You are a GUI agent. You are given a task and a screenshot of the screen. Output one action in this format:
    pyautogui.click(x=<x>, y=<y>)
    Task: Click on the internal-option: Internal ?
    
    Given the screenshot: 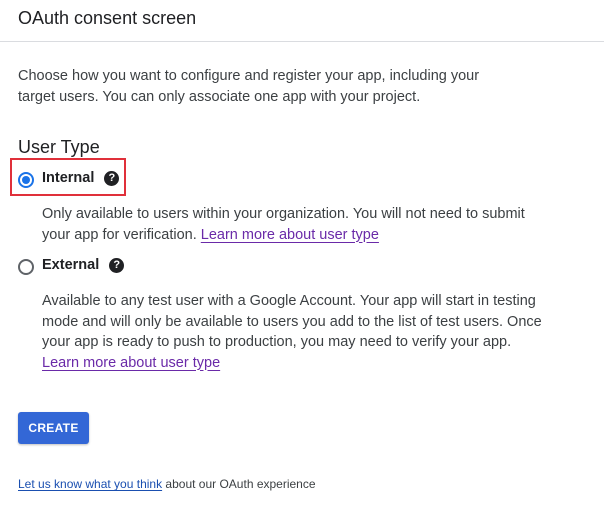 What is the action you would take?
    pyautogui.click(x=69, y=178)
    